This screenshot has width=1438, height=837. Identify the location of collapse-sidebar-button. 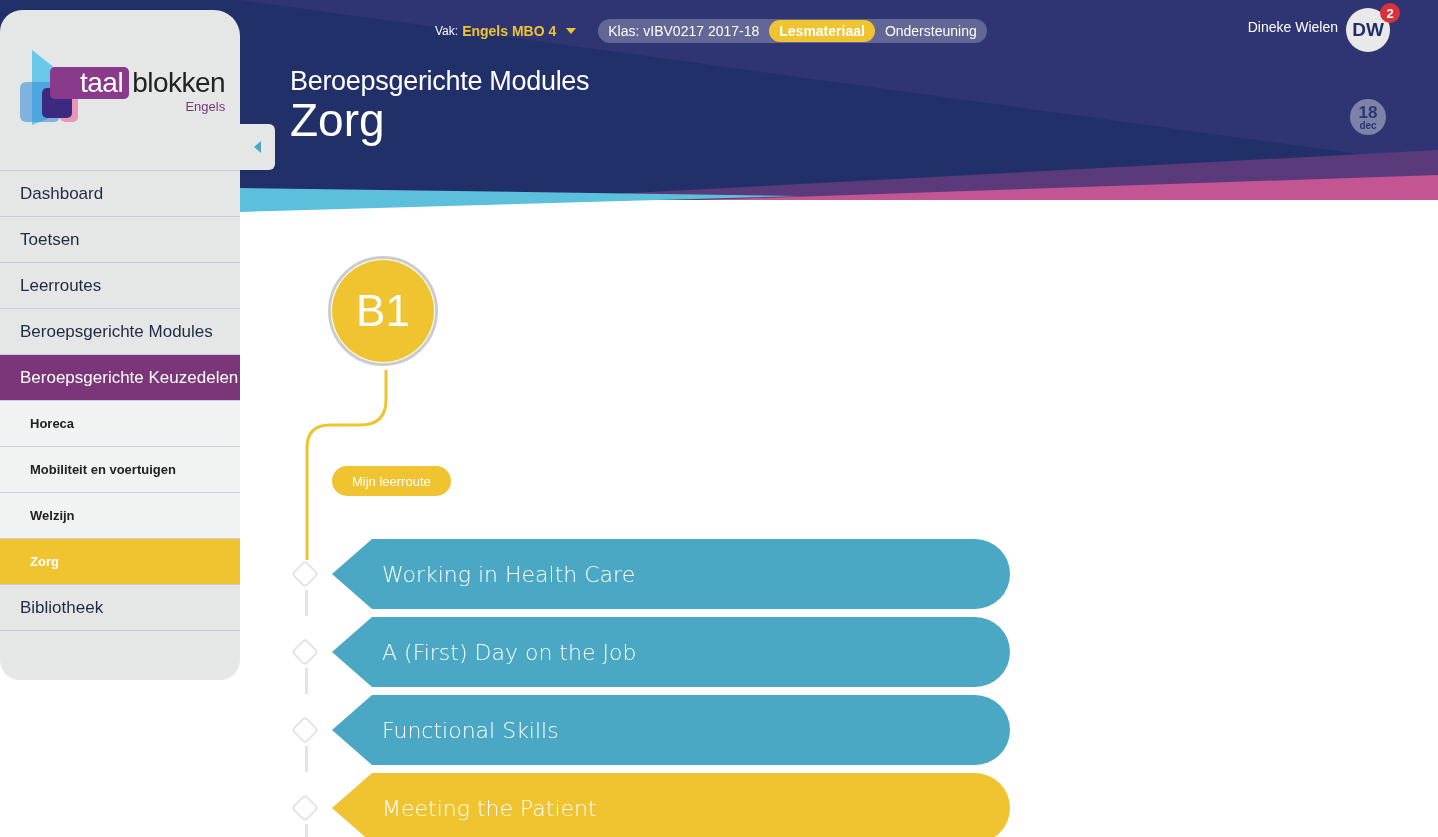
(257, 147).